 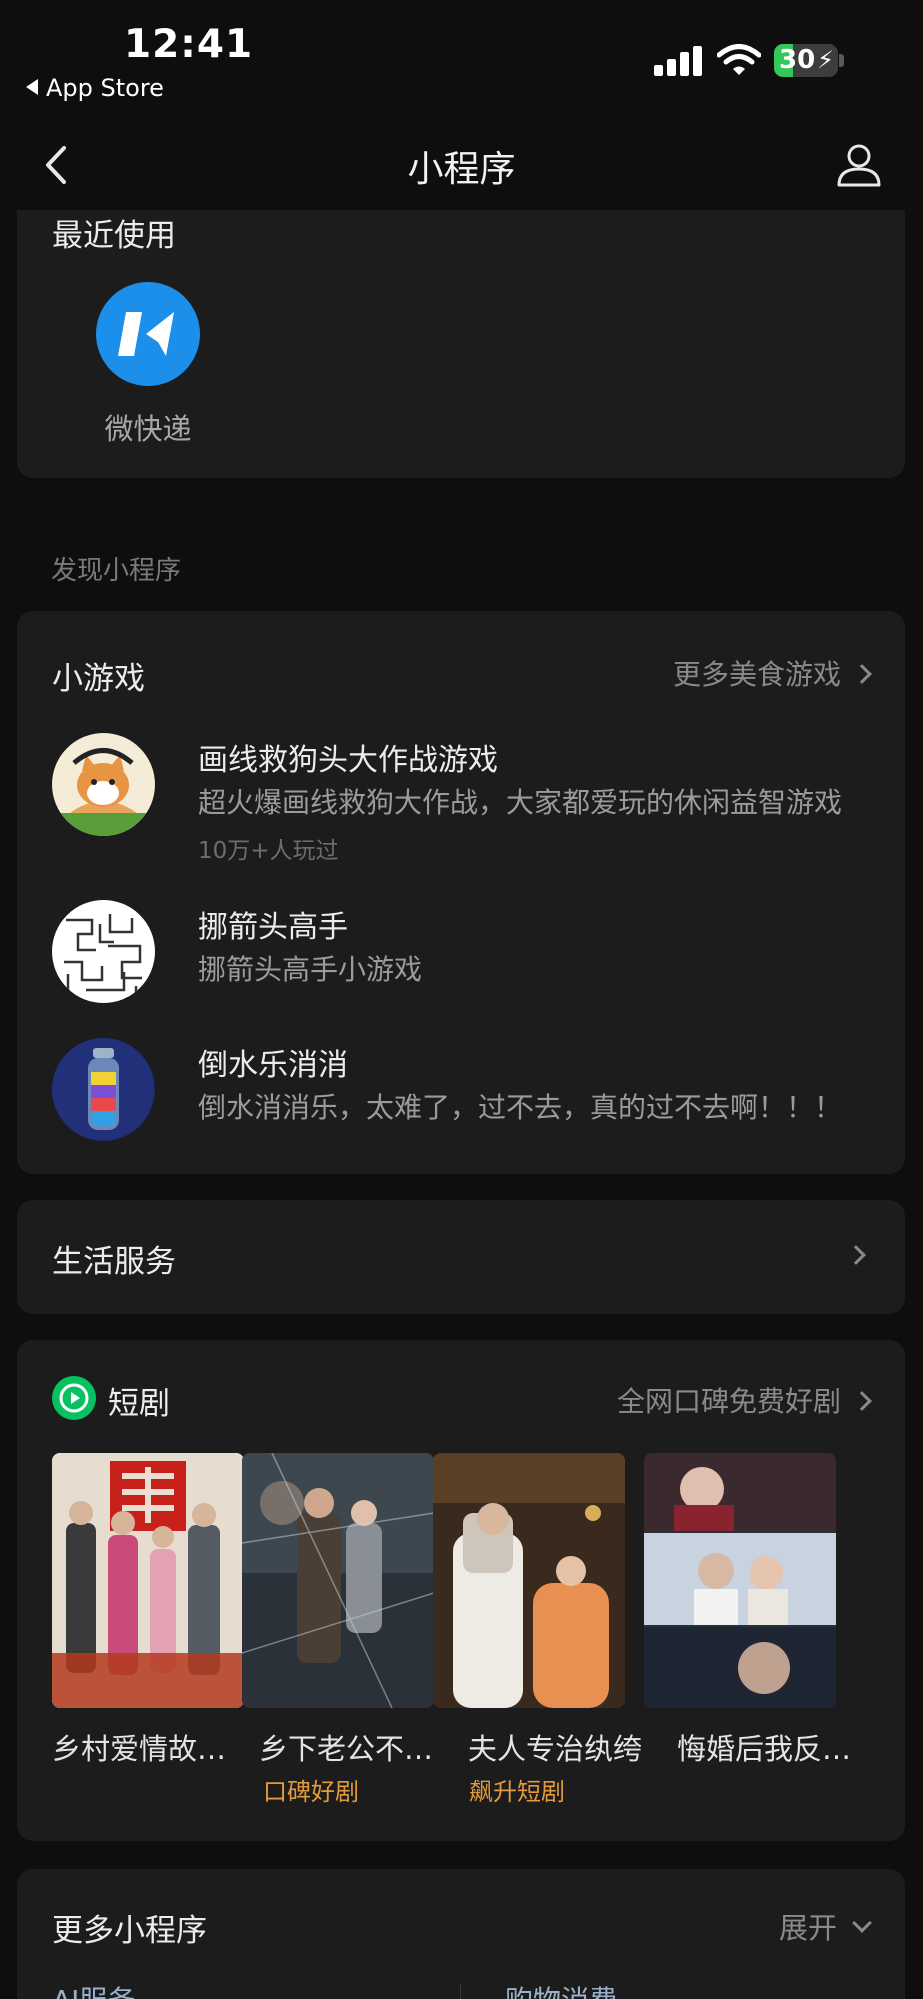 What do you see at coordinates (129, 1931) in the screenshot?
I see `more-programs-title: 更多小程序` at bounding box center [129, 1931].